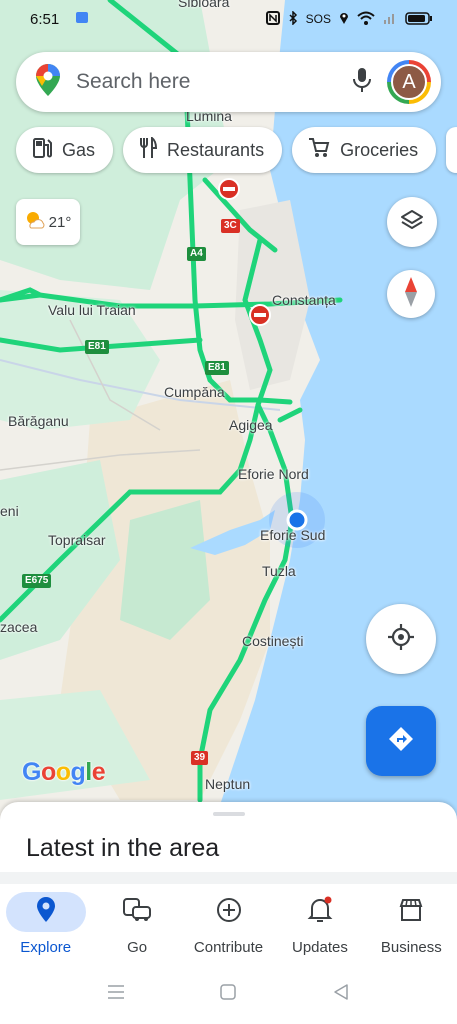 The width and height of the screenshot is (457, 1024). Describe the element at coordinates (46, 947) in the screenshot. I see `nav-label: Explore` at that location.